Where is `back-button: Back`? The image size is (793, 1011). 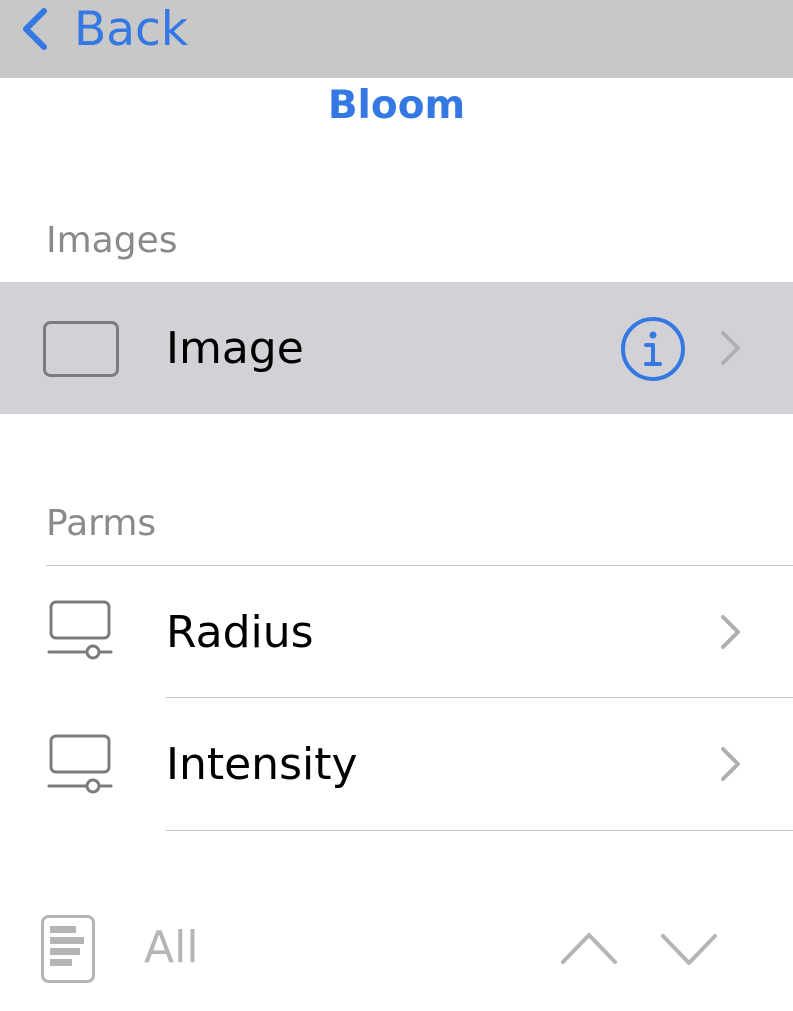
back-button: Back is located at coordinates (103, 29).